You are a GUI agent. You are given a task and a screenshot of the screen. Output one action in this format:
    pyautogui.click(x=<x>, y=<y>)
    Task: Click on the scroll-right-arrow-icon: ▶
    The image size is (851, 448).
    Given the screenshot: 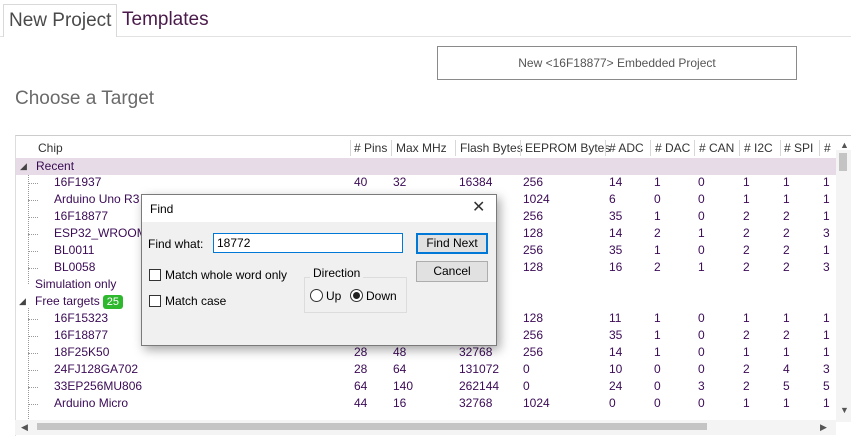 What is the action you would take?
    pyautogui.click(x=823, y=427)
    